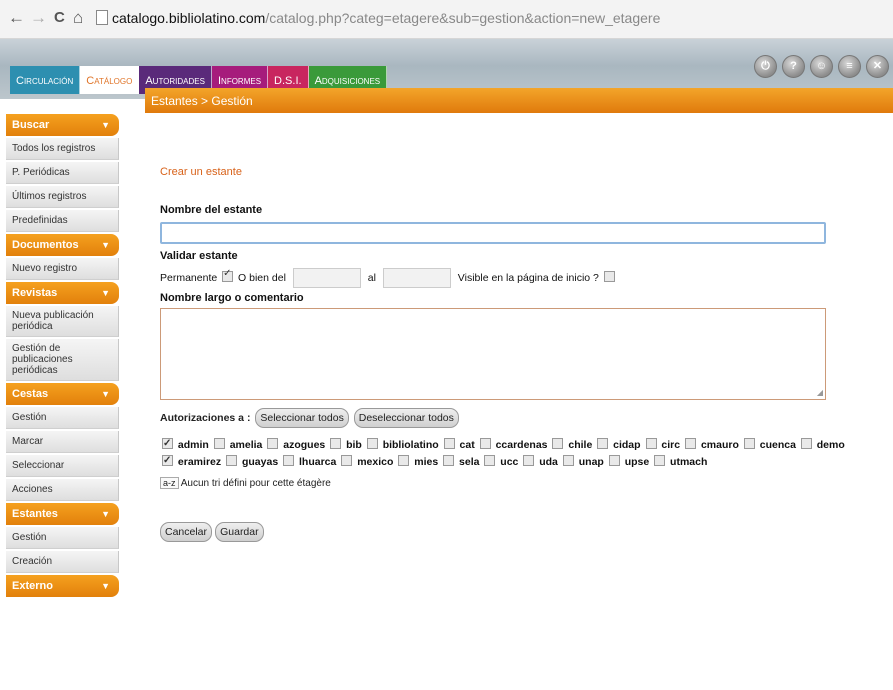 The image size is (893, 690). Describe the element at coordinates (62, 466) in the screenshot. I see `sidebar-item-seleccionar: Seleccionar` at that location.